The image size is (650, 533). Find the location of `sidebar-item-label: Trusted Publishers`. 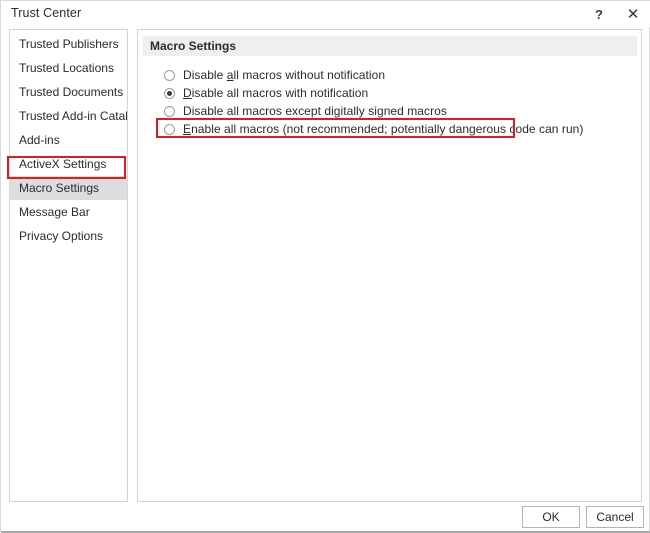

sidebar-item-label: Trusted Publishers is located at coordinates (69, 44).